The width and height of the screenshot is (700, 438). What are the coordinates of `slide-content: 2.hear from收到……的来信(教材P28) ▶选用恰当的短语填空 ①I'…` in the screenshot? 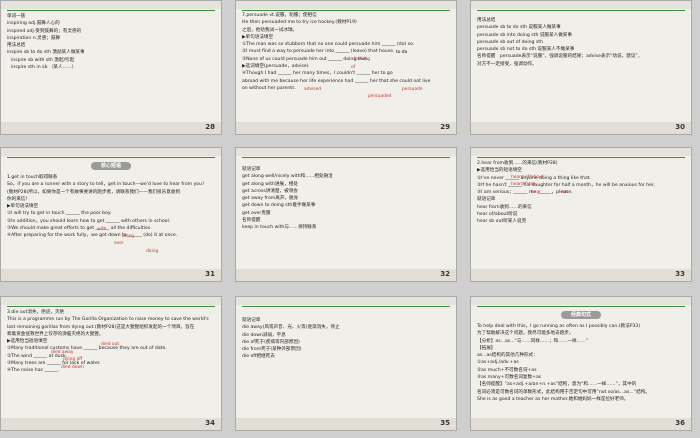 It's located at (581, 213).